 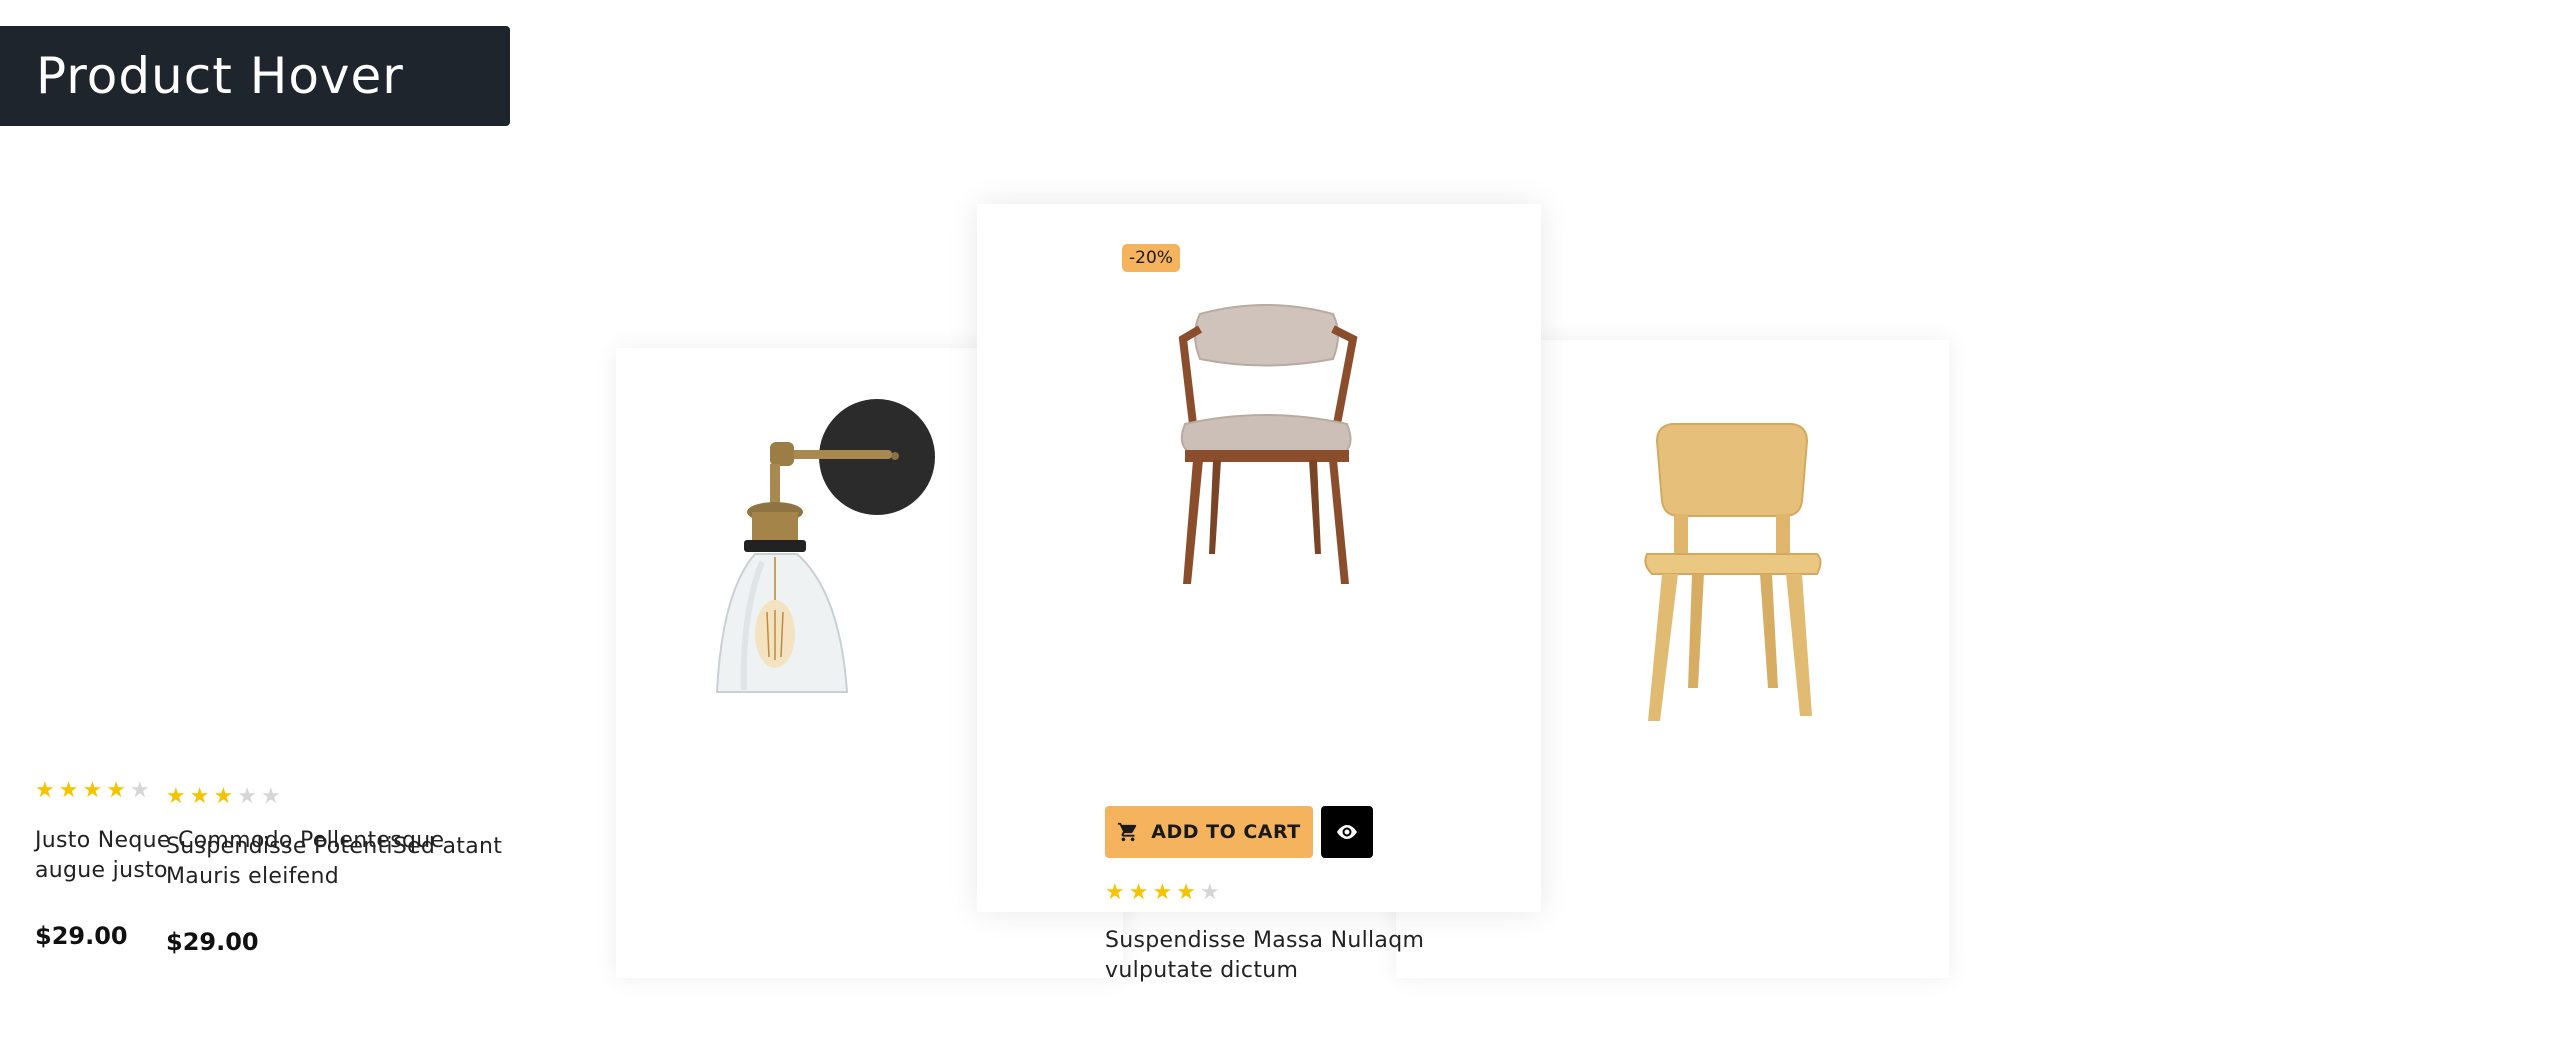 I want to click on add-to-cart-button: ADD TO CART, so click(x=1209, y=832).